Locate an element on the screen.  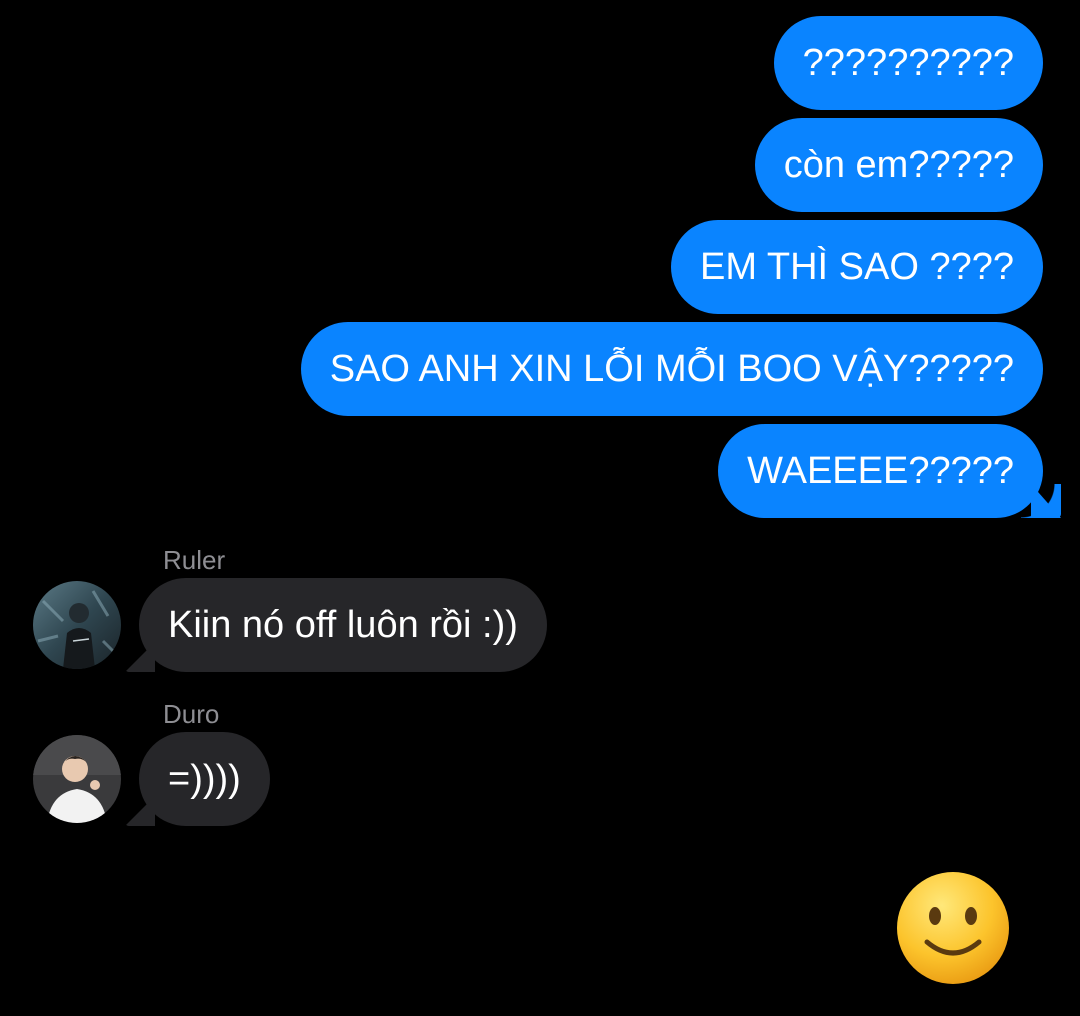
outgoing-bubble-text: còn em????? is located at coordinates (898, 165).